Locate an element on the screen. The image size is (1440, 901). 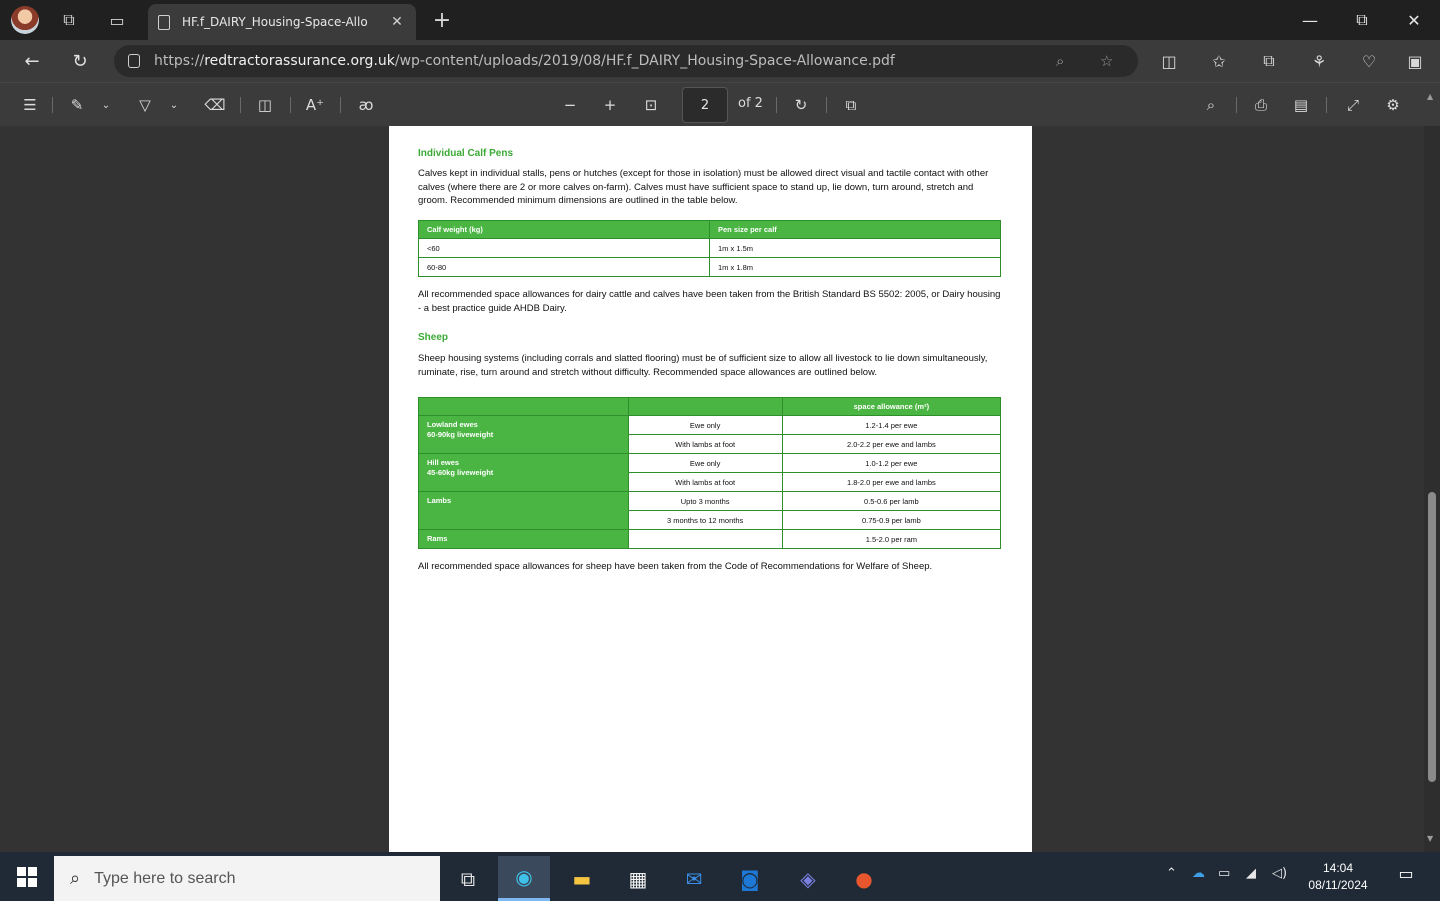
table-cell: 3 months to 12 months is located at coordinates (705, 520).